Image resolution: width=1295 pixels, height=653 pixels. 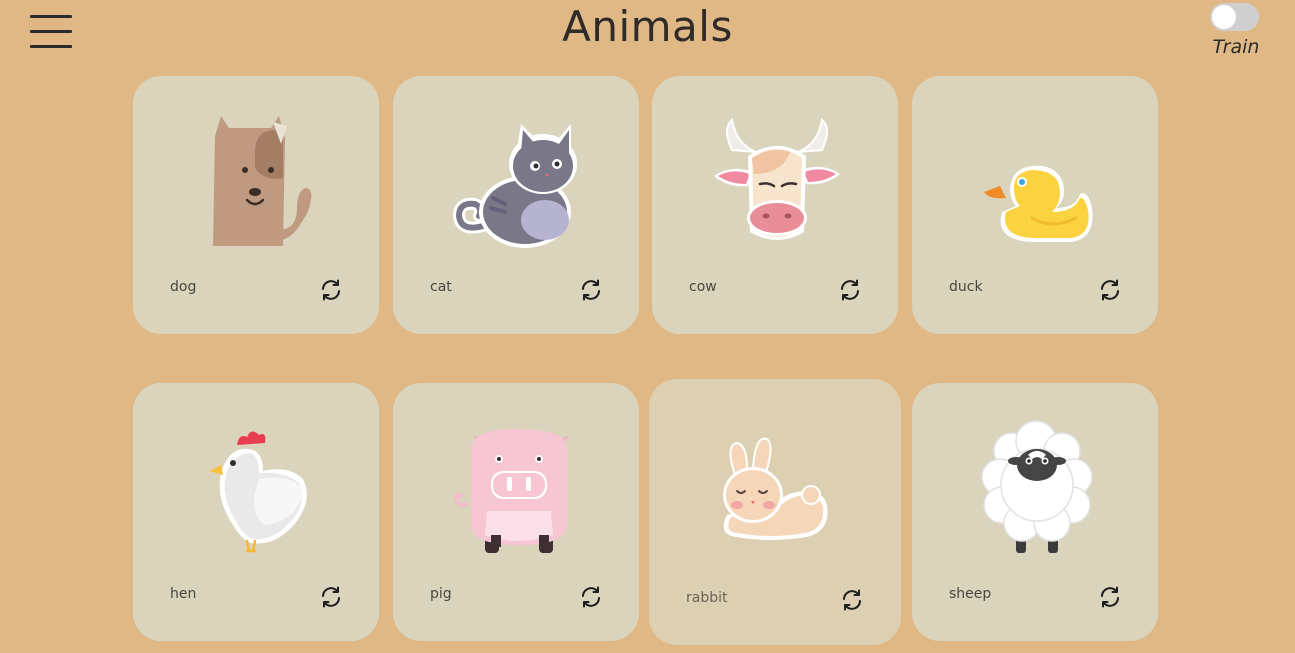 What do you see at coordinates (515, 186) in the screenshot?
I see `cat-icon` at bounding box center [515, 186].